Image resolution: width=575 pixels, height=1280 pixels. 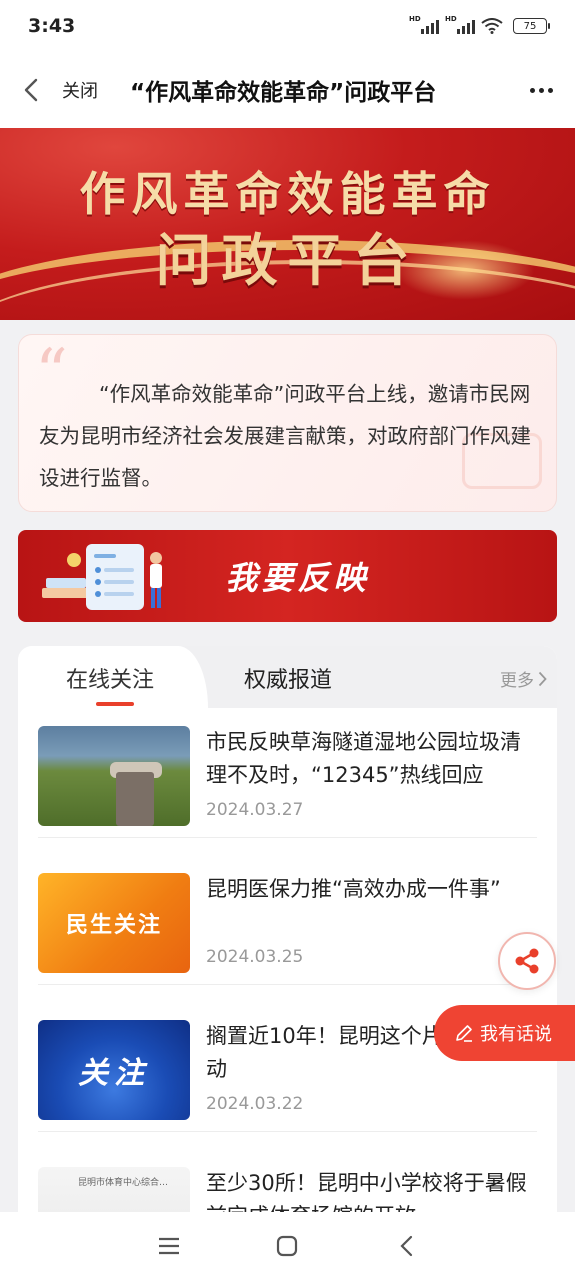 What do you see at coordinates (255, 810) in the screenshot?
I see `news-date: 2024.03.27` at bounding box center [255, 810].